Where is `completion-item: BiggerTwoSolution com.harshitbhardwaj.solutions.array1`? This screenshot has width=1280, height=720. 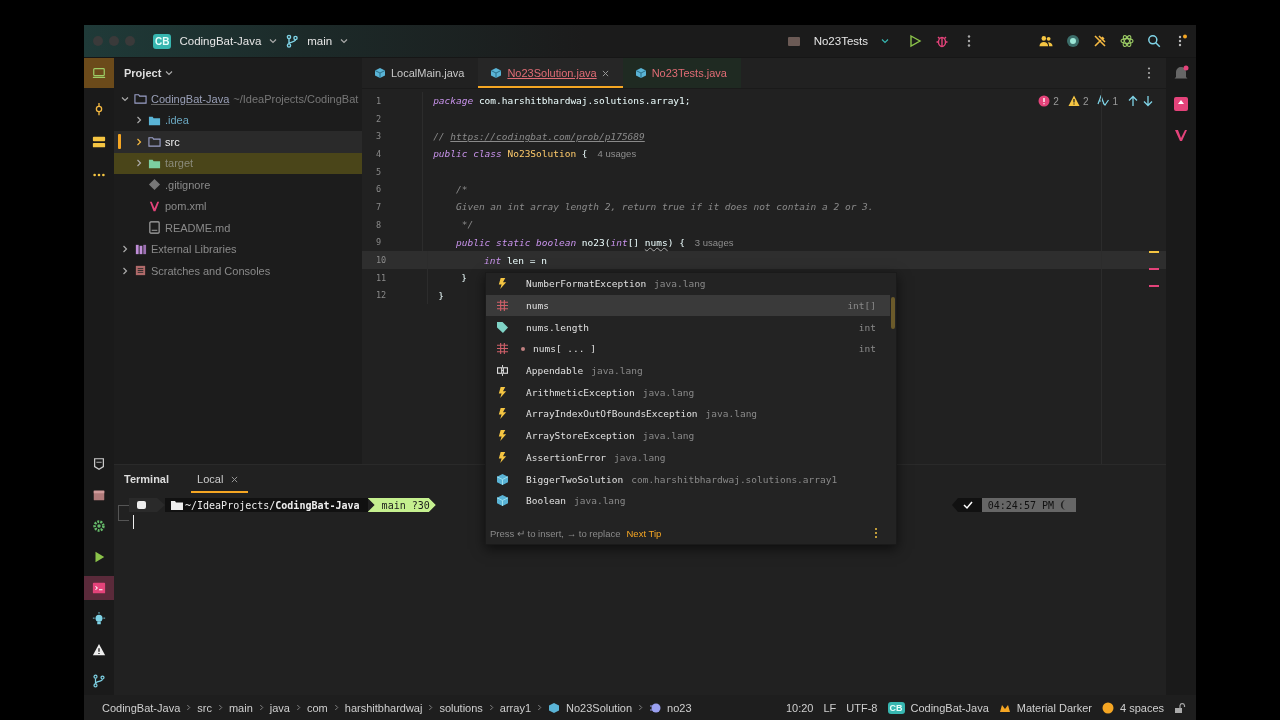
completion-item: BiggerTwoSolution com.harshitbhardwaj.solutions.array1 is located at coordinates (688, 479).